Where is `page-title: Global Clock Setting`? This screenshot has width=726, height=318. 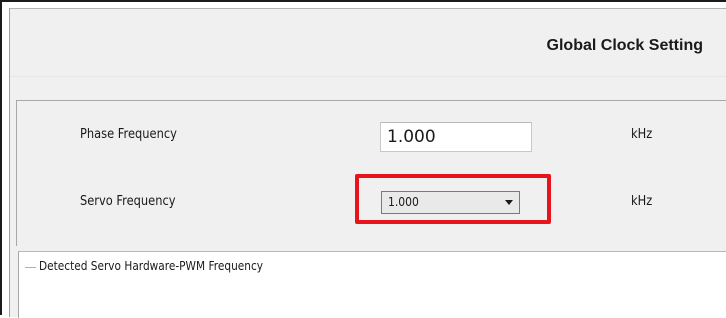 page-title: Global Clock Setting is located at coordinates (624, 45).